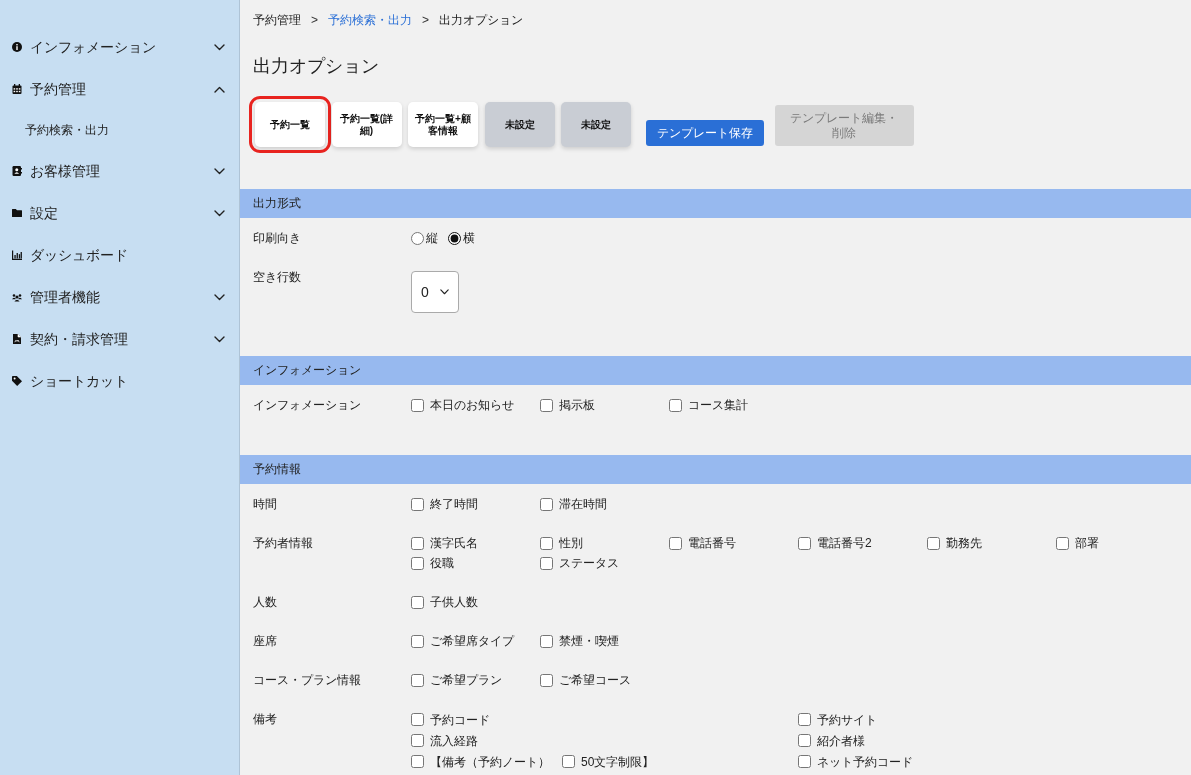 The image size is (1191, 775). I want to click on option-label: 流入経路, so click(454, 741).